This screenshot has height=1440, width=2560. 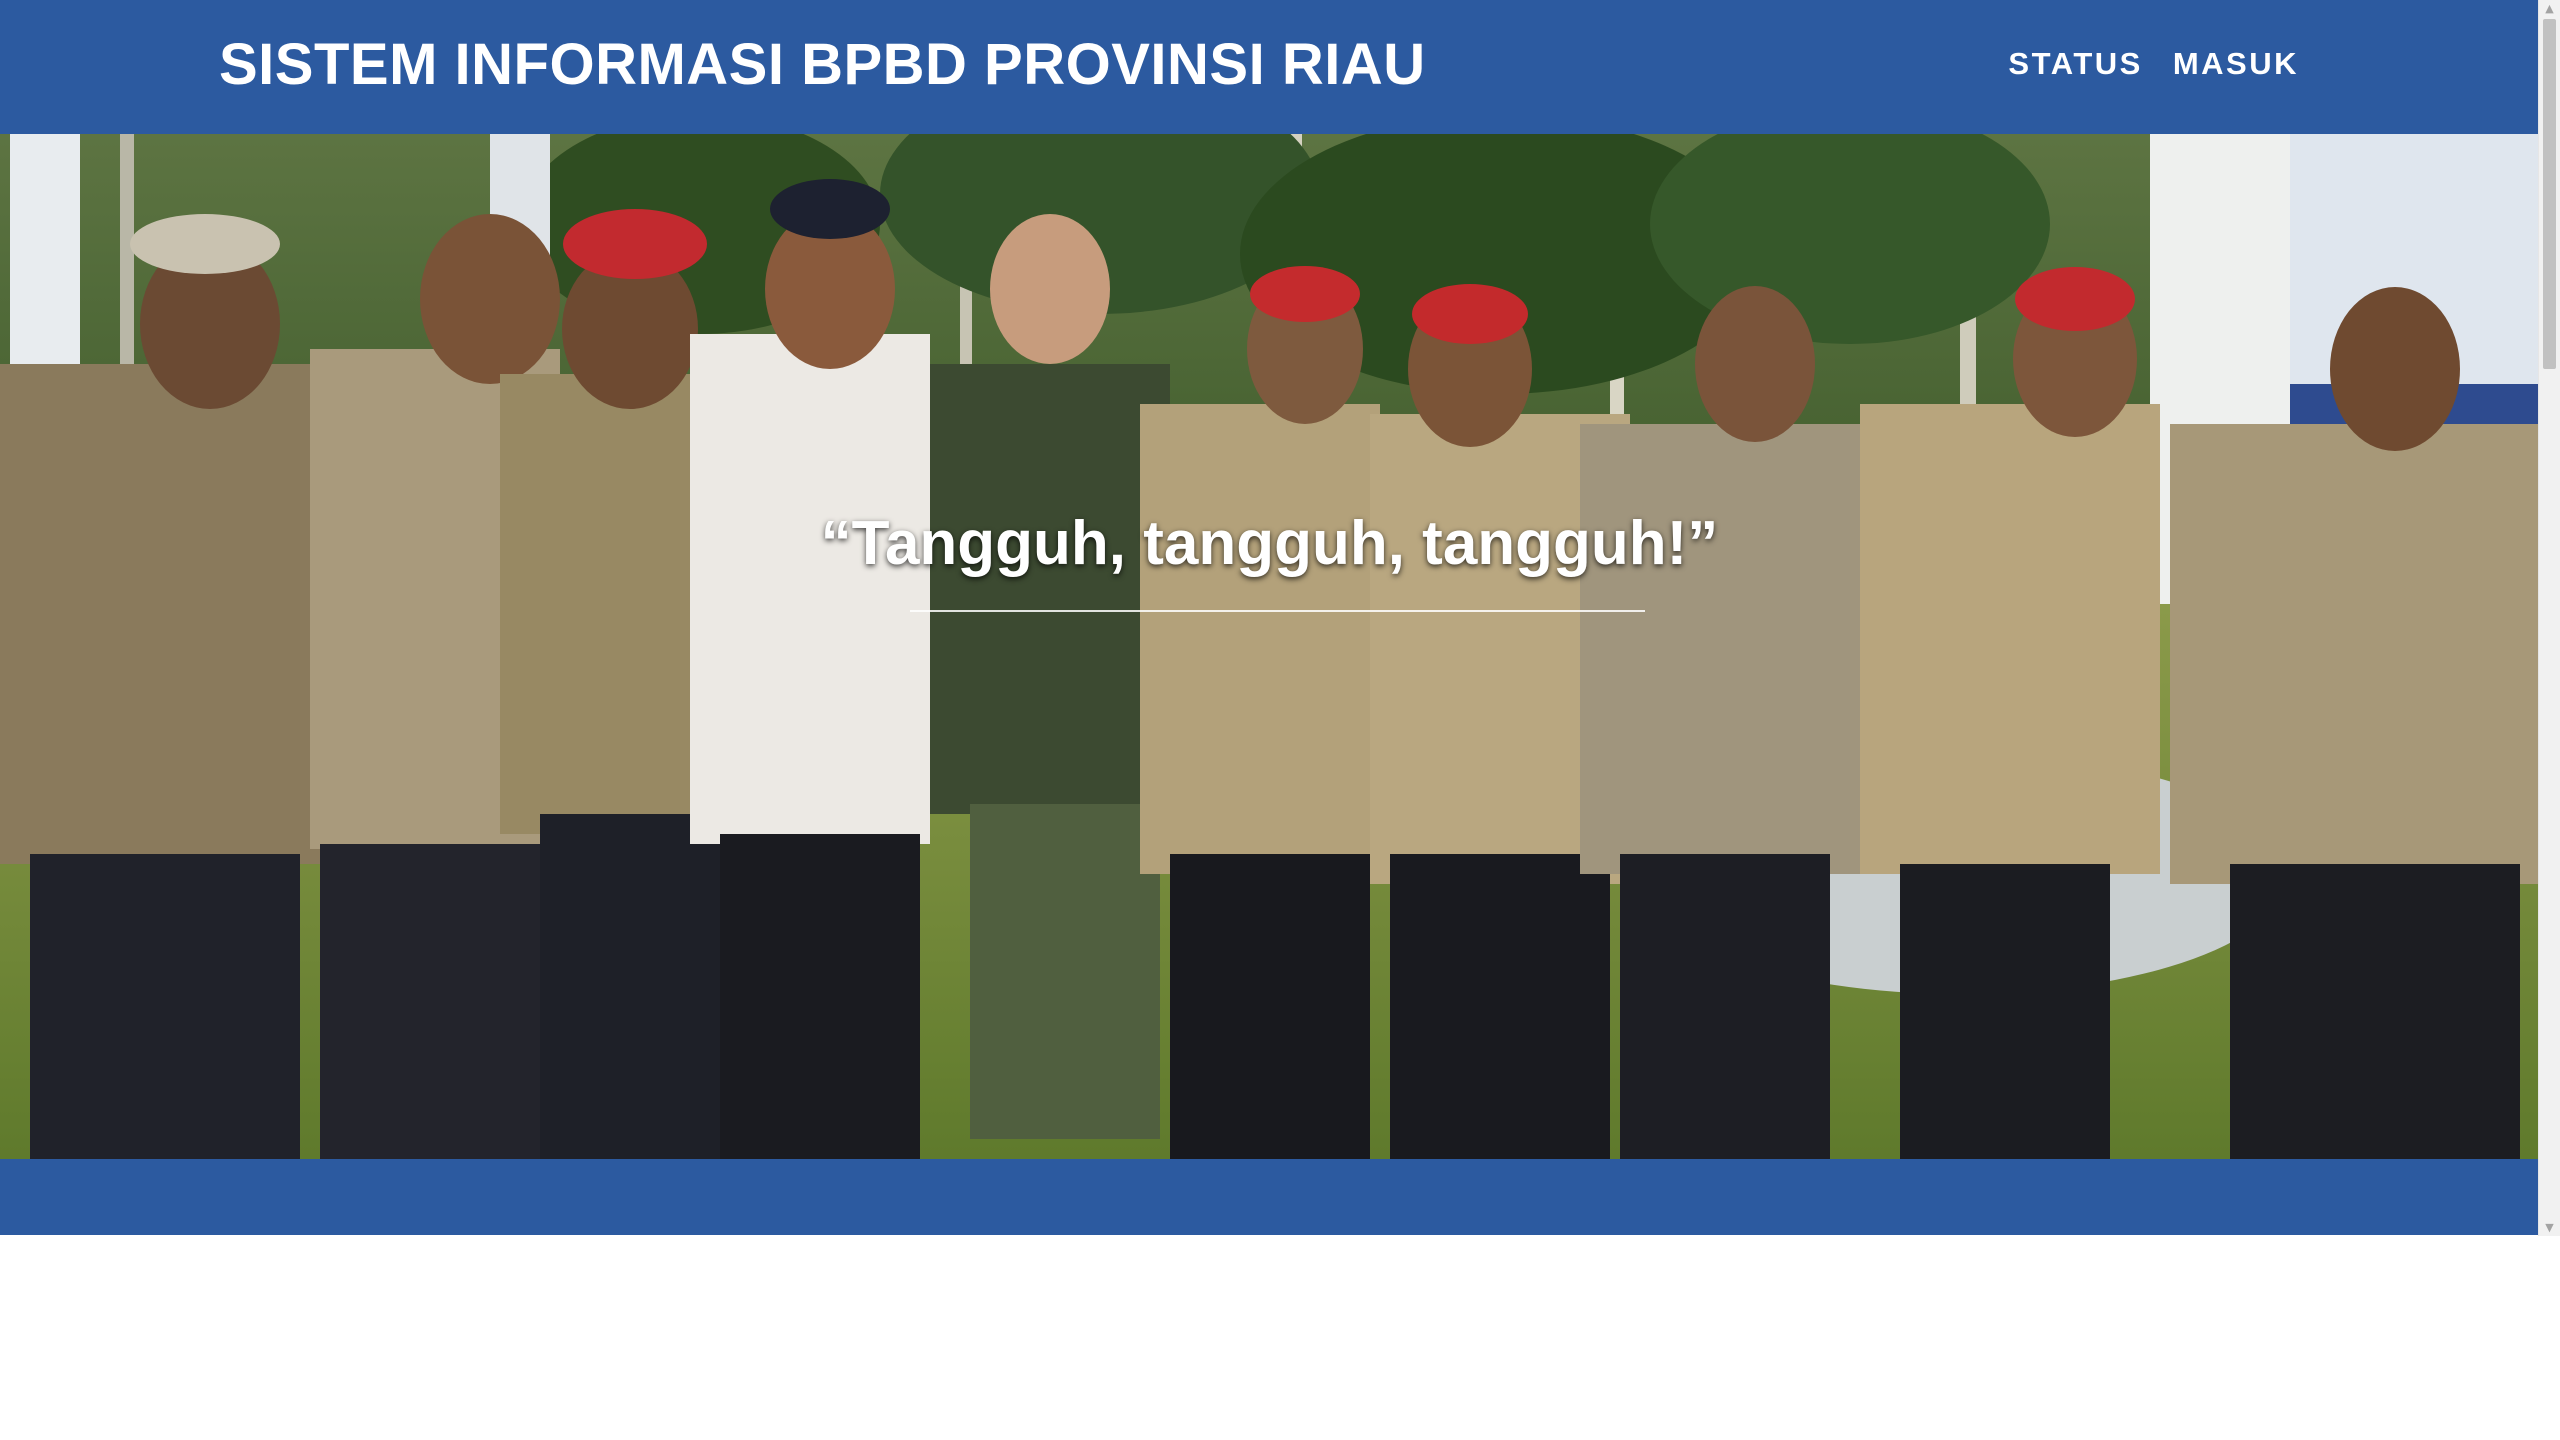 I want to click on triangle-down-icon: ▼, so click(x=2549, y=1227).